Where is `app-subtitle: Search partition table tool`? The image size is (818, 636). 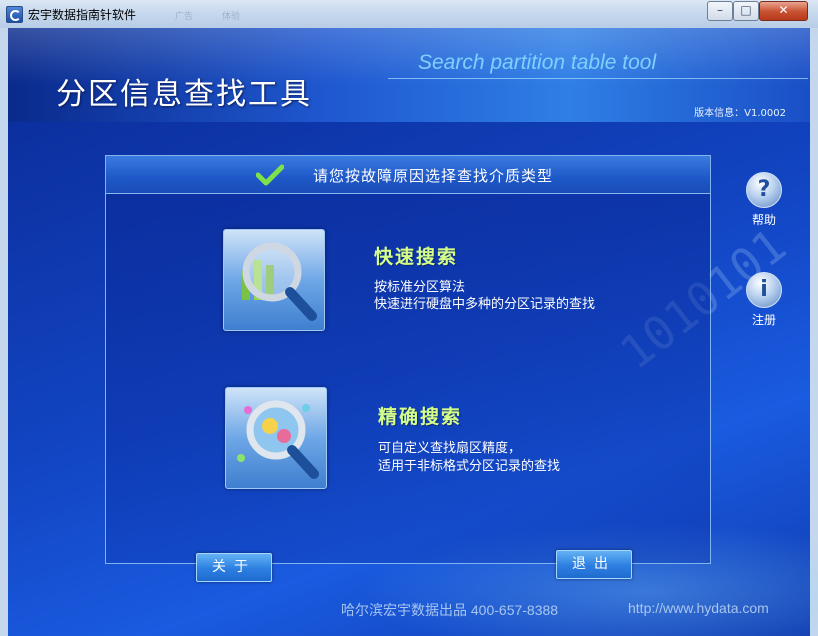
app-subtitle: Search partition table tool is located at coordinates (537, 62).